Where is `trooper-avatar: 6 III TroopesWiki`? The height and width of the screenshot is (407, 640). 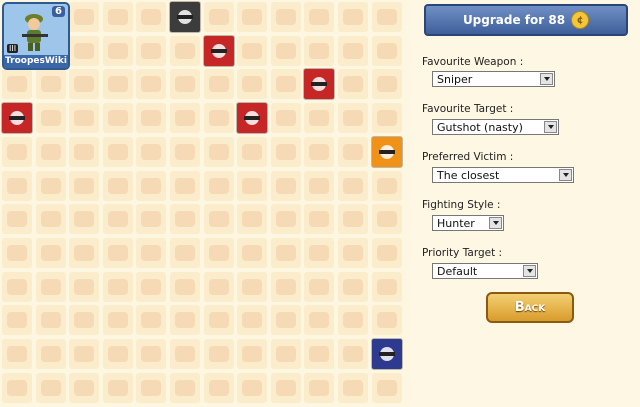
trooper-avatar: 6 III TroopesWiki is located at coordinates (36, 36).